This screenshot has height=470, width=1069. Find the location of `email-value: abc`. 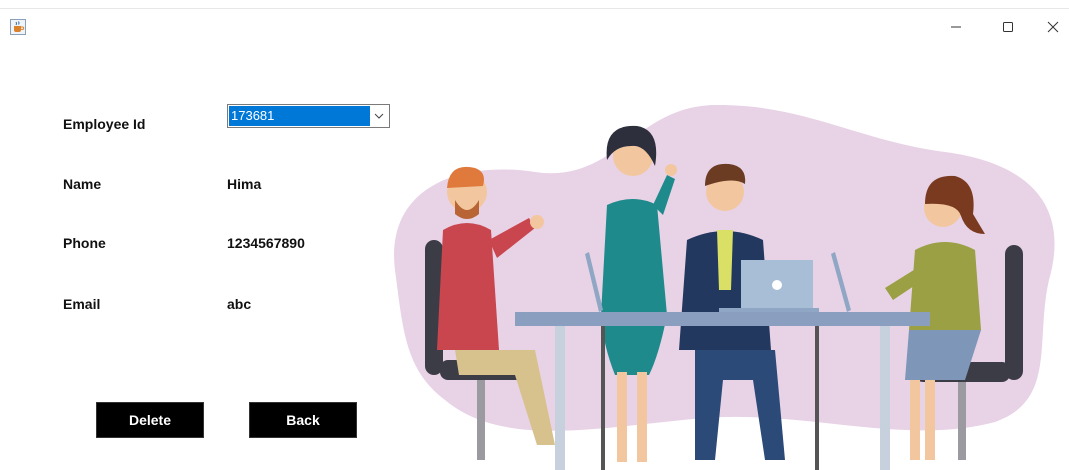

email-value: abc is located at coordinates (239, 304).